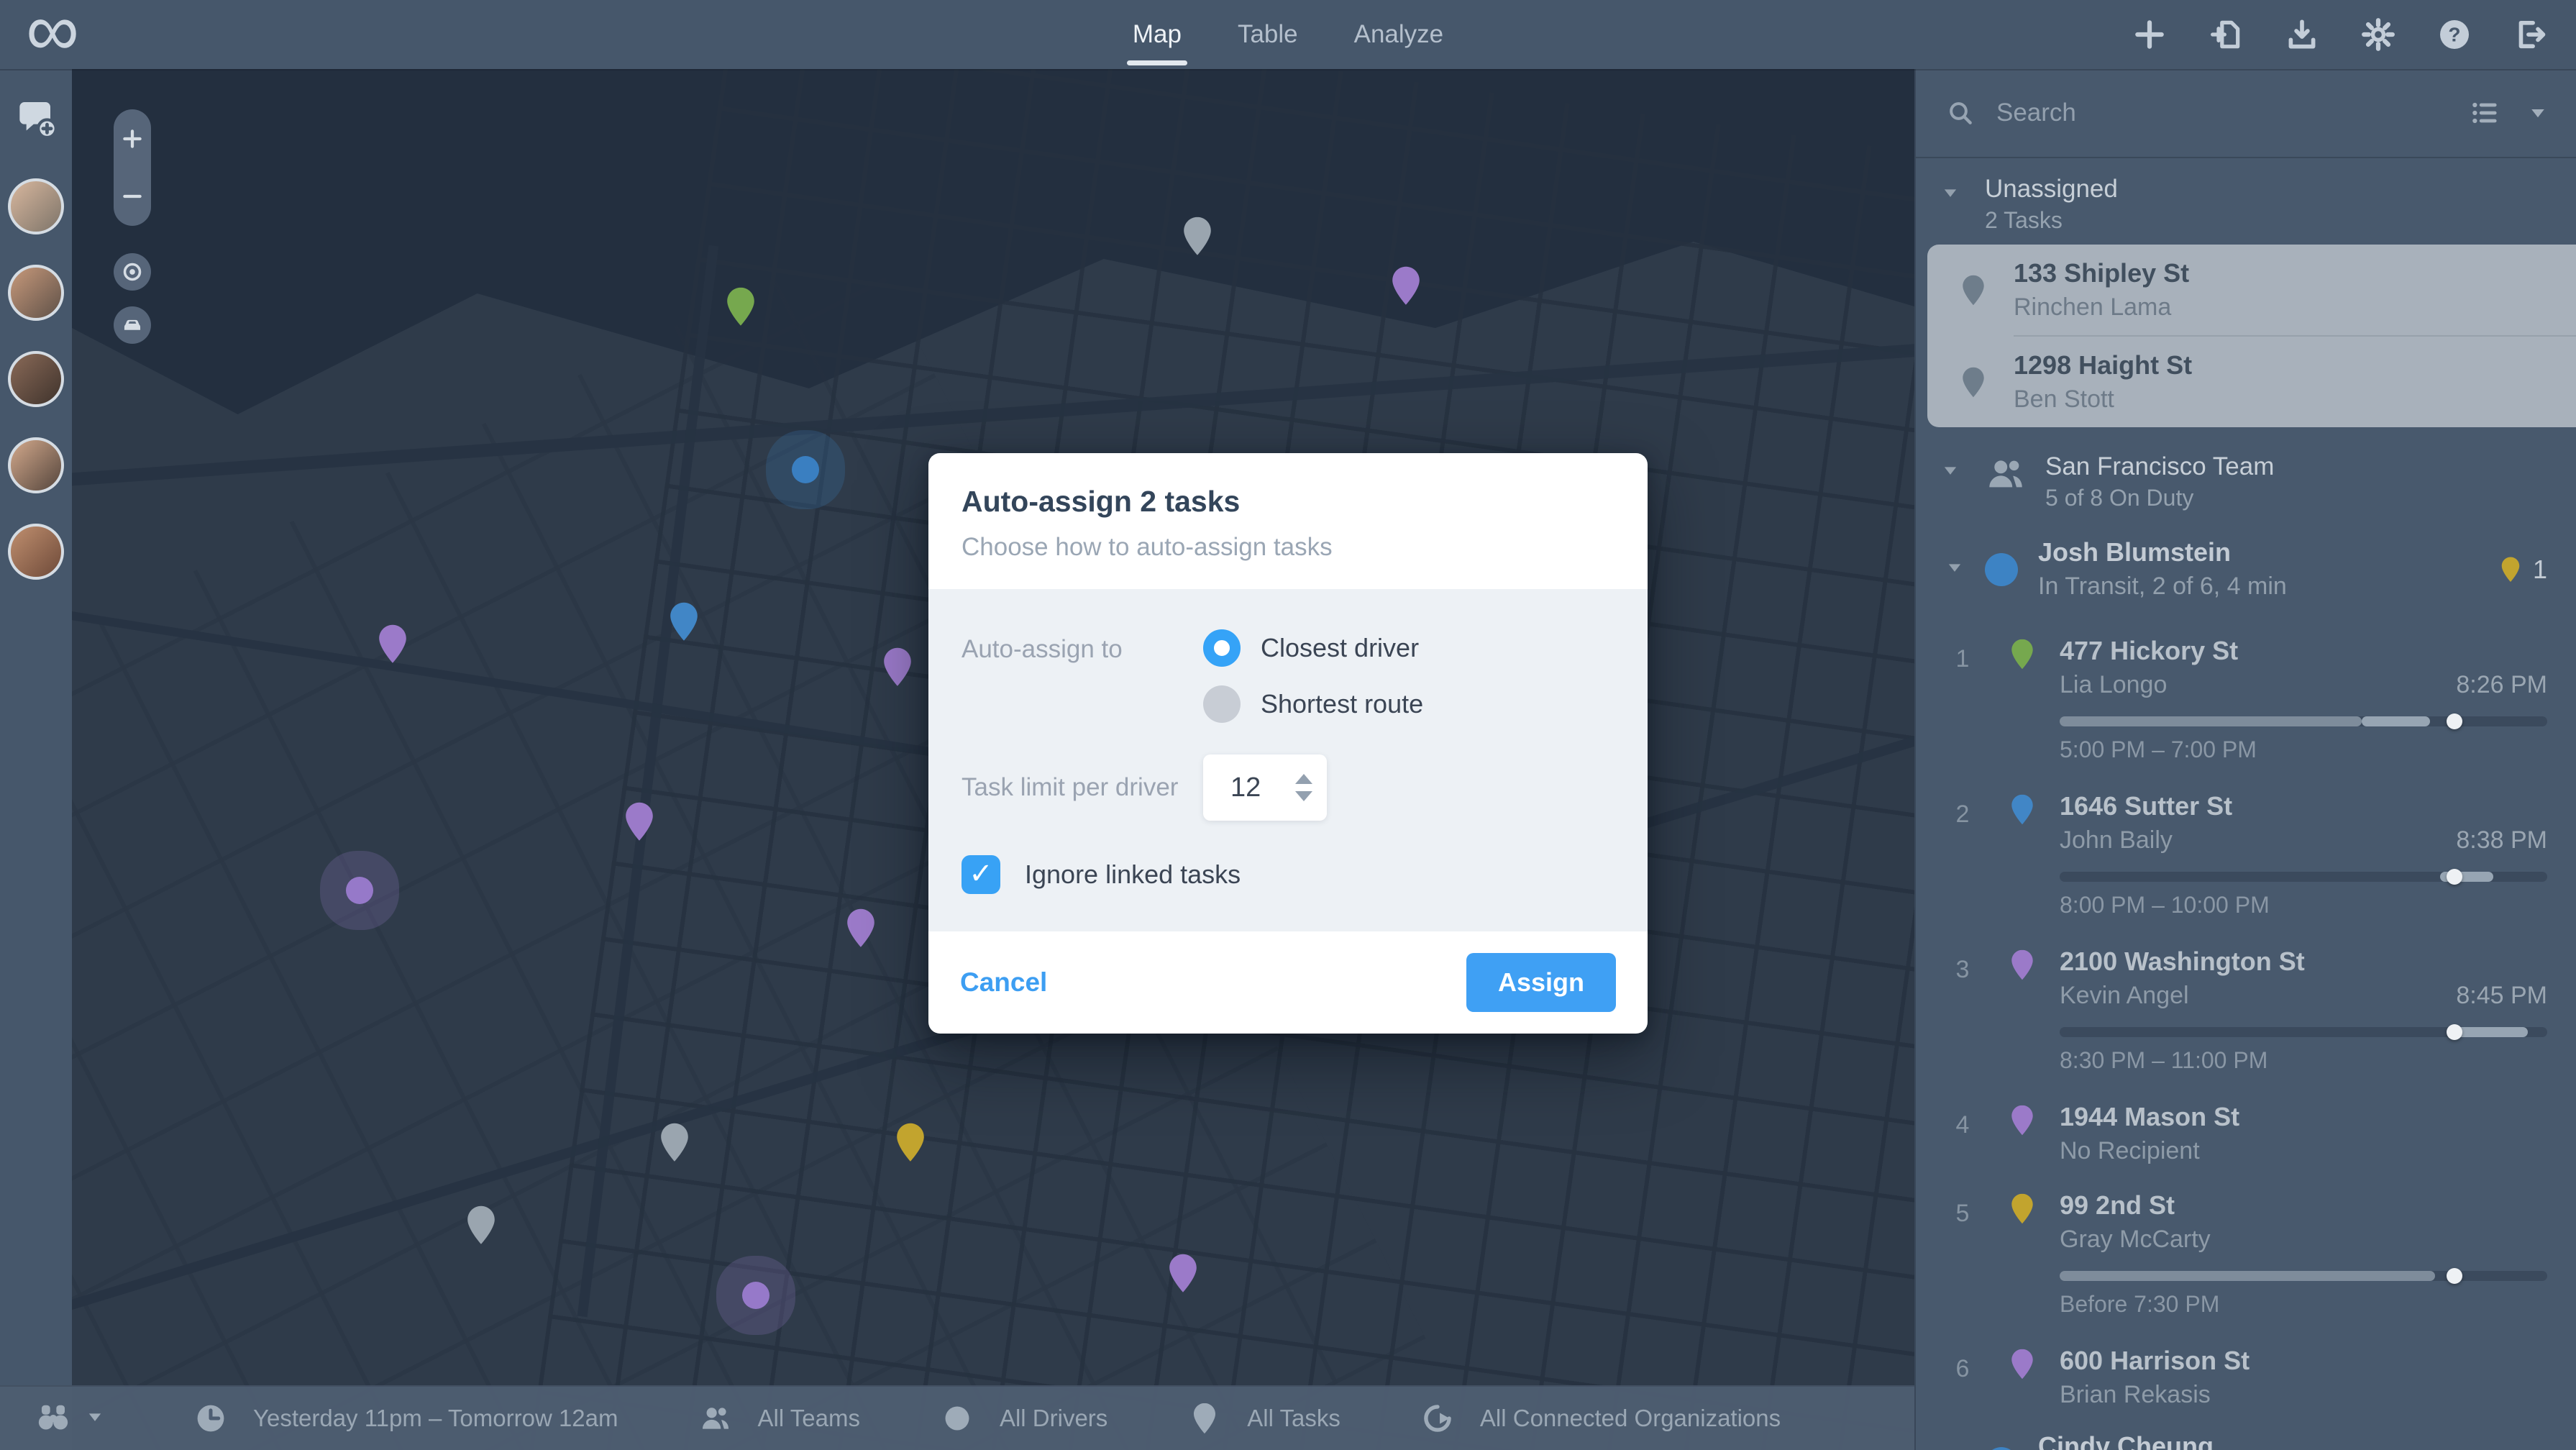  What do you see at coordinates (1962, 1368) in the screenshot?
I see `task-sequence-number: 6` at bounding box center [1962, 1368].